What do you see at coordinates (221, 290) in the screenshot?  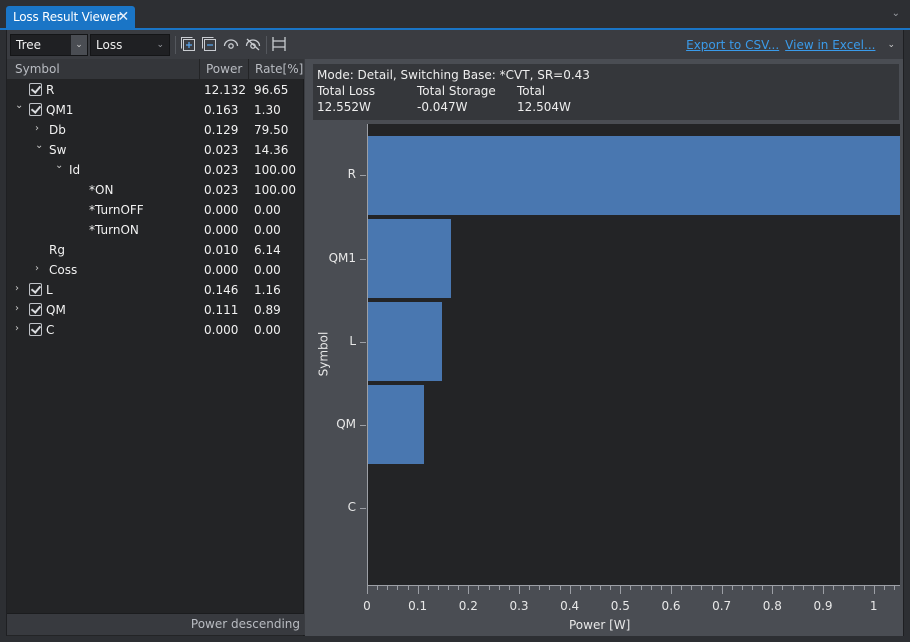 I see `row-power: 0.146` at bounding box center [221, 290].